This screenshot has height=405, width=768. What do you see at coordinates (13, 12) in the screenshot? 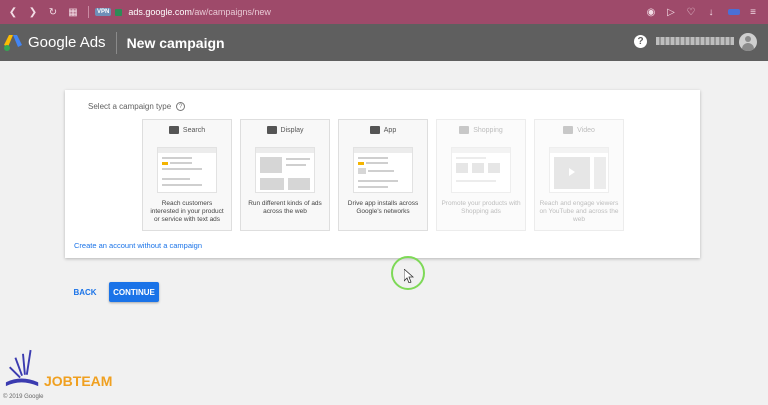
I see `back-arrow-icon: ❮` at bounding box center [13, 12].